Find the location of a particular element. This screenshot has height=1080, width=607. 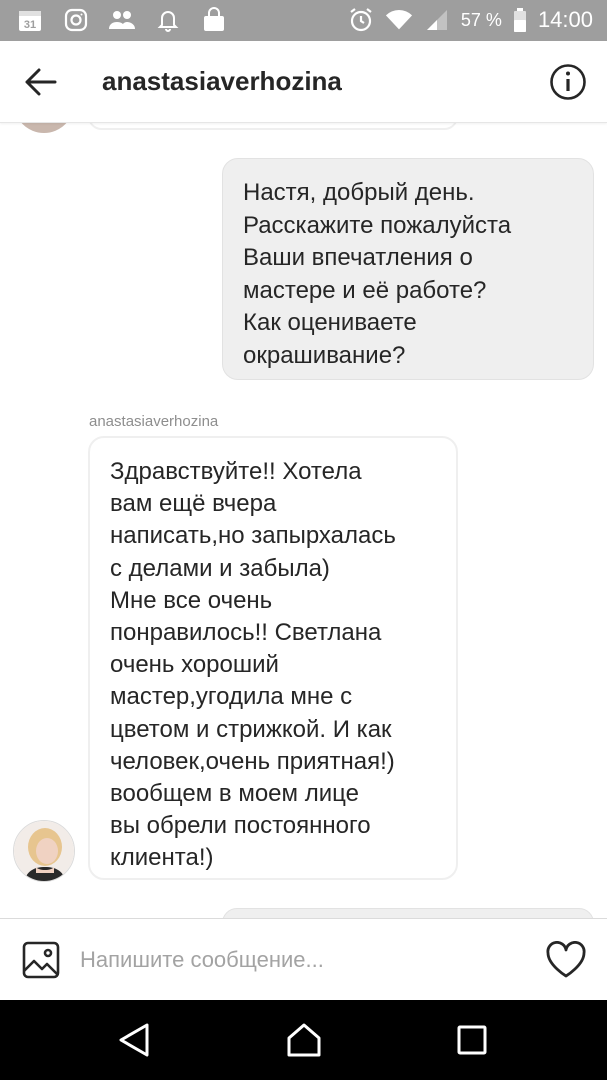

instagram-icon is located at coordinates (76, 20).